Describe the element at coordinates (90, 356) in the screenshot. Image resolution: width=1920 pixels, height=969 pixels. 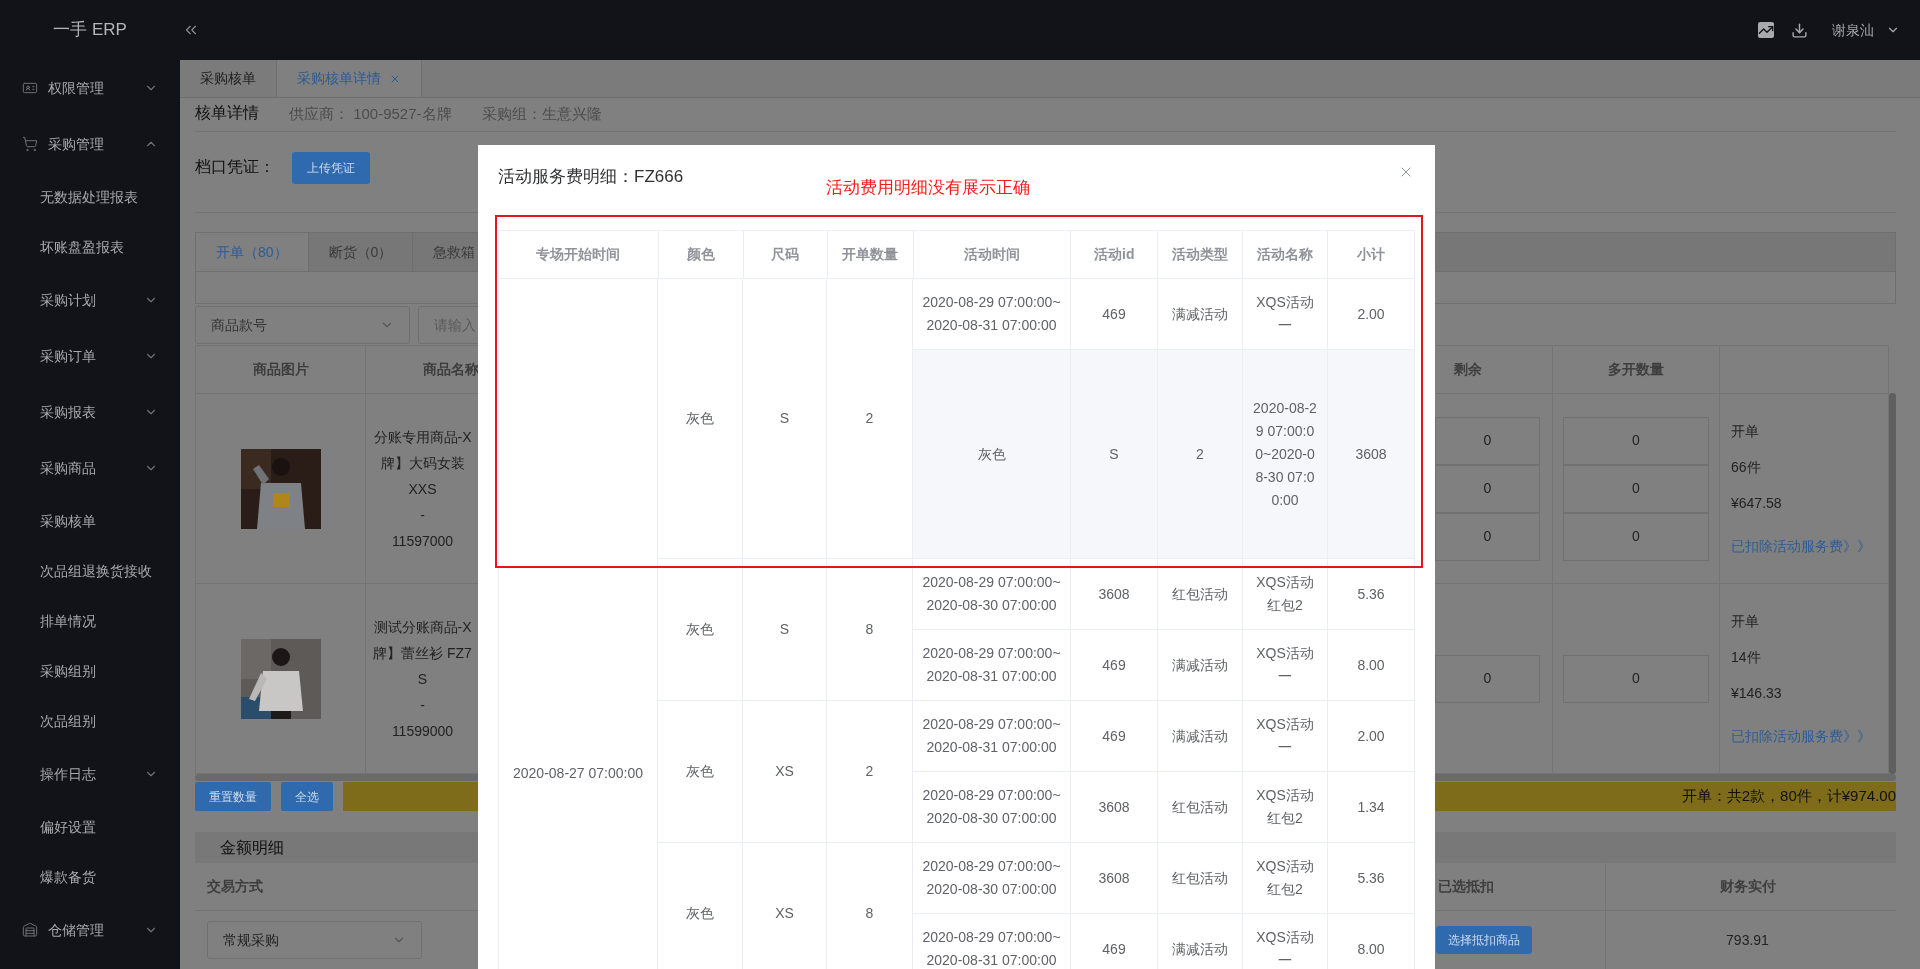
I see `sidebar-subitem: 采购订单` at that location.